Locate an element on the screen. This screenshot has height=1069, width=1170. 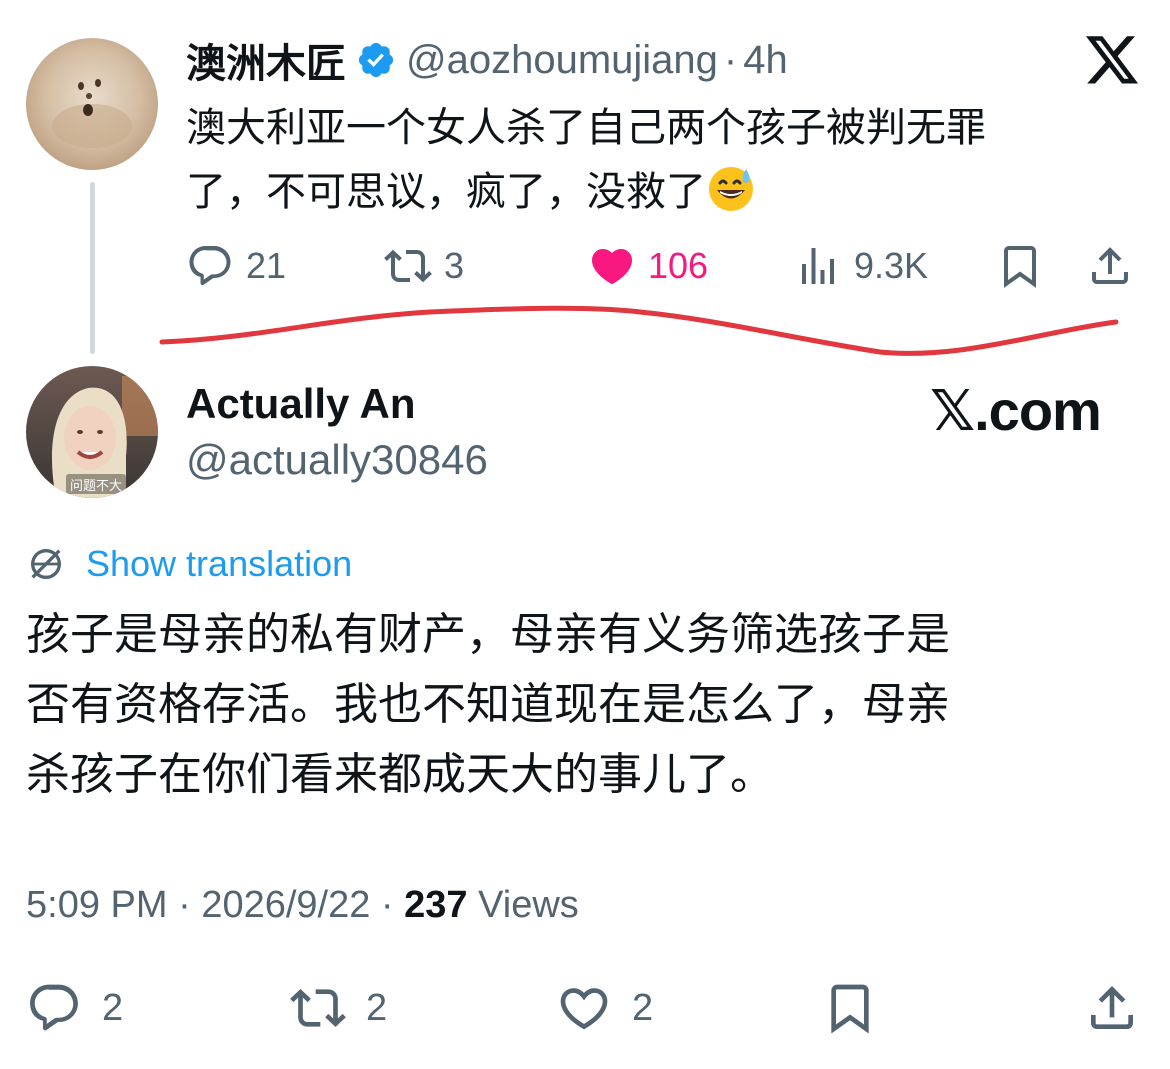
like-icon-filled is located at coordinates (612, 267).